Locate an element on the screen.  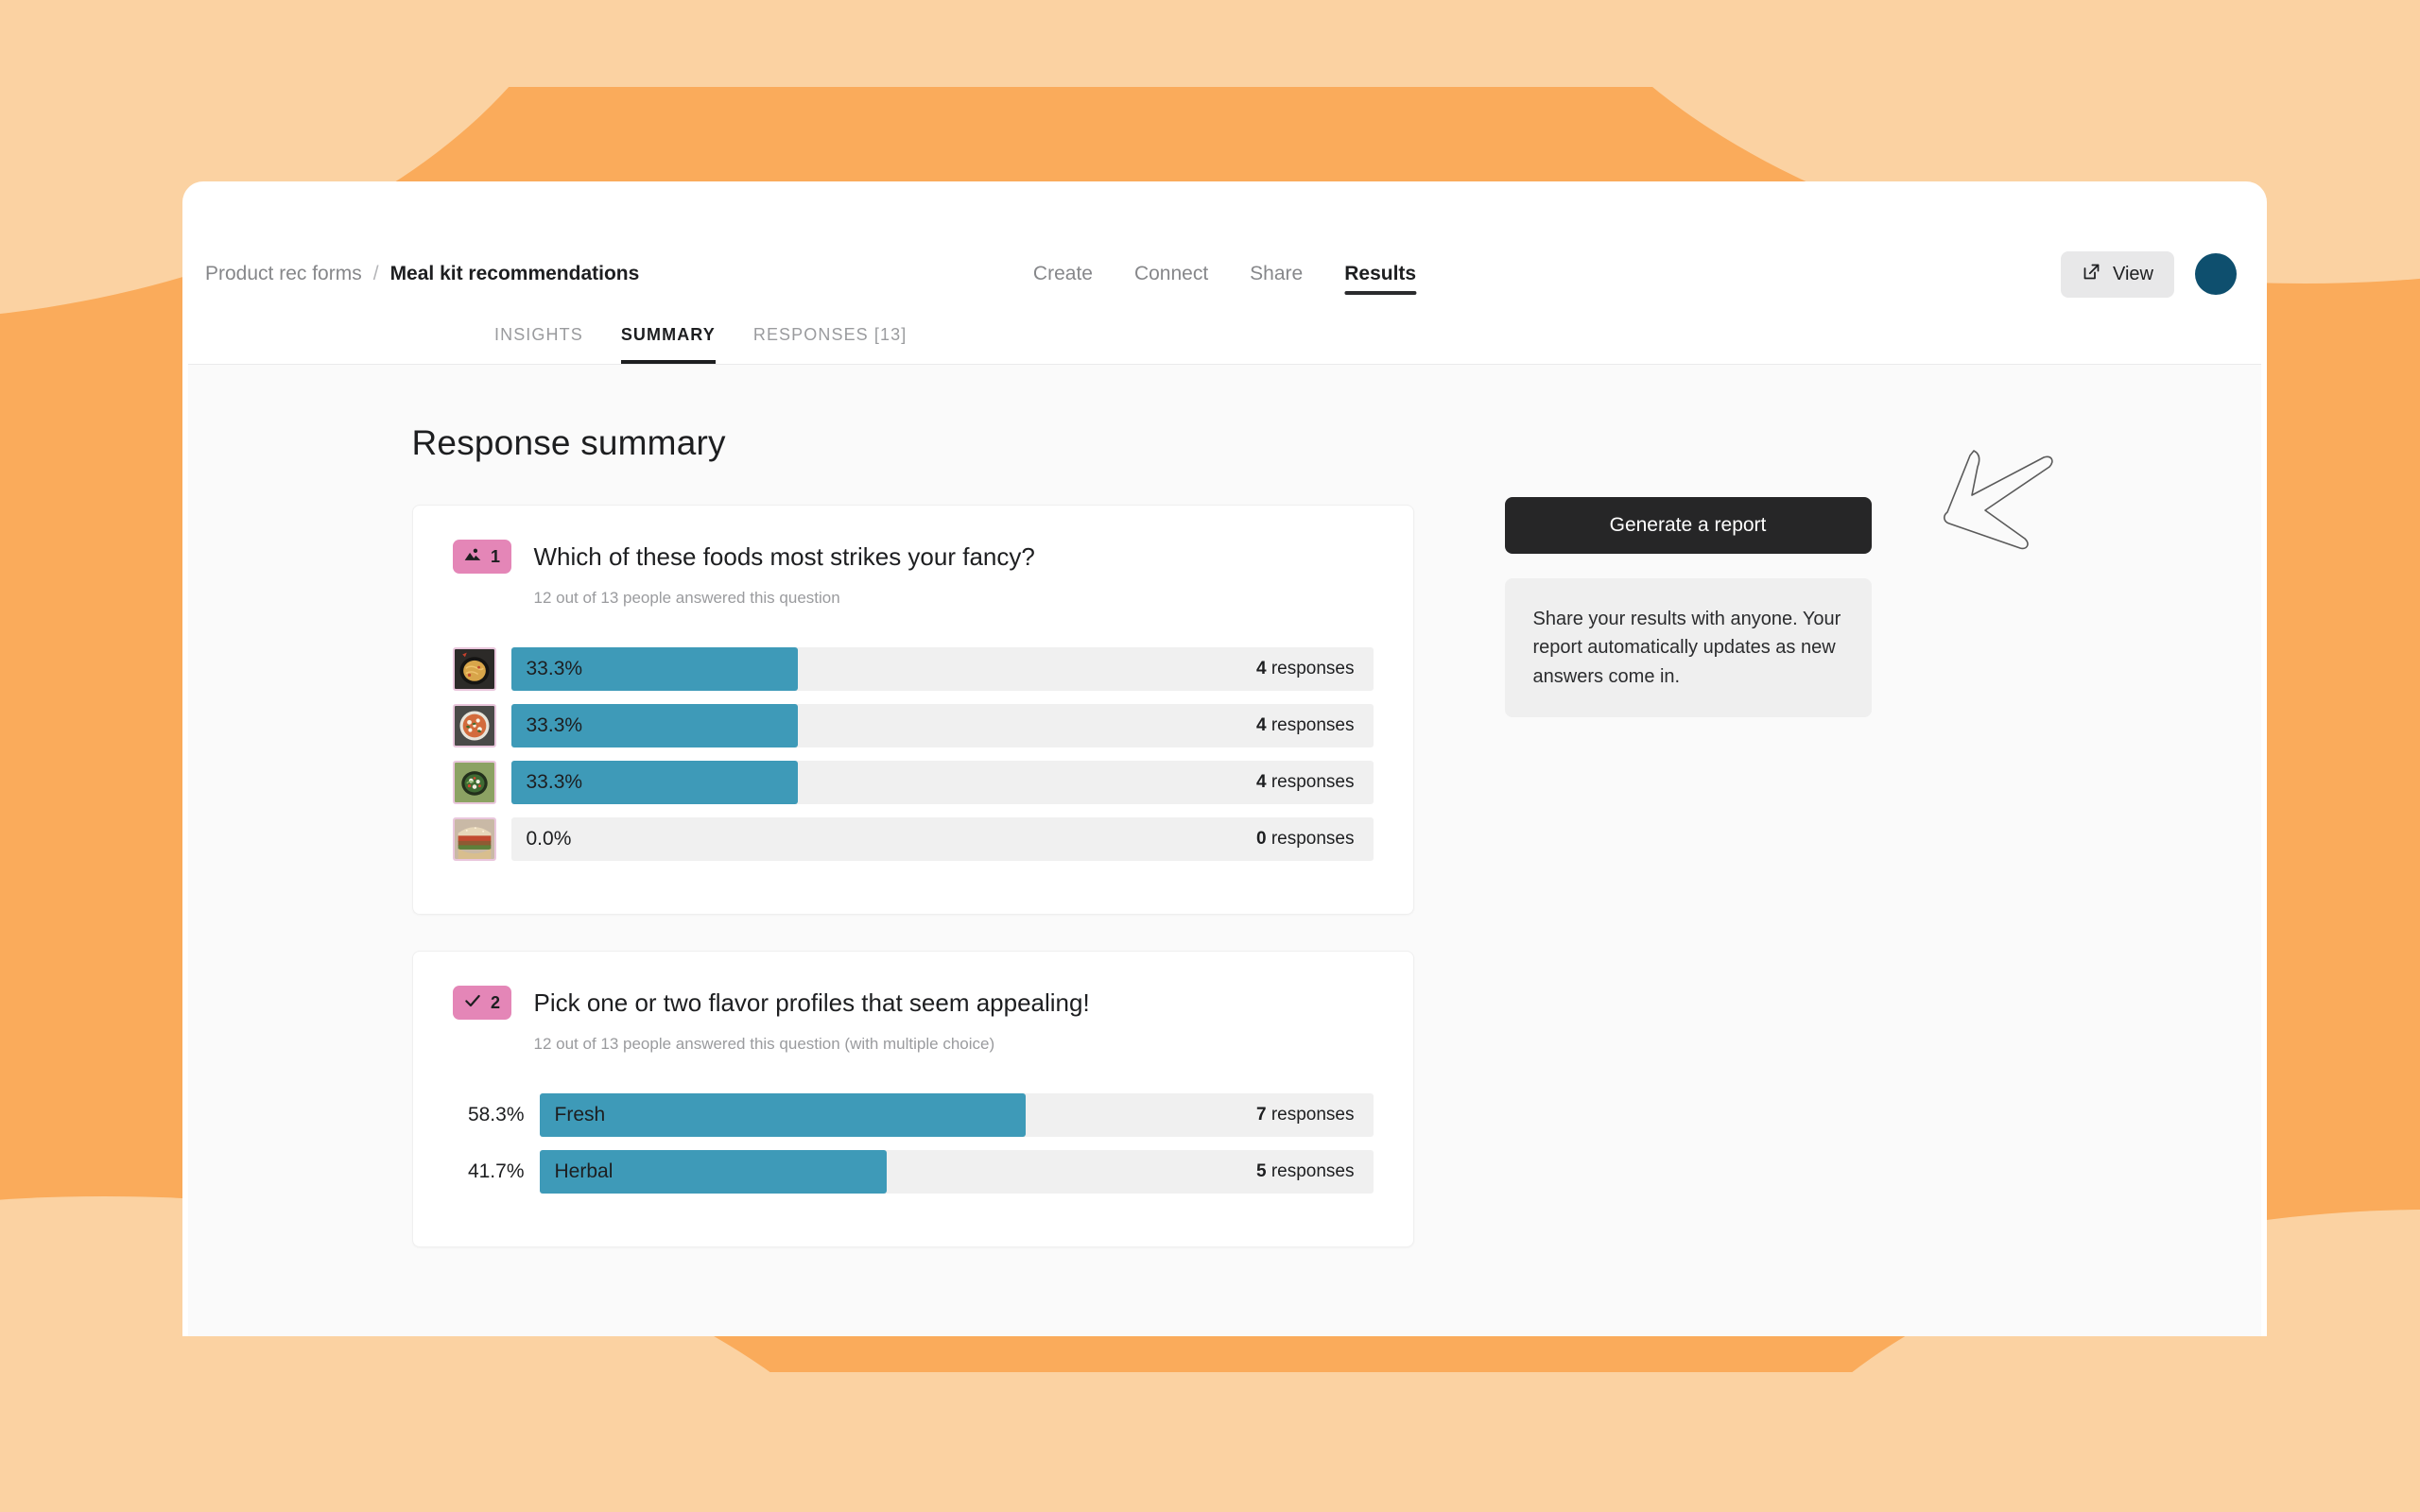
breadcrumb-current: Meal kit recommendations is located at coordinates (514, 273).